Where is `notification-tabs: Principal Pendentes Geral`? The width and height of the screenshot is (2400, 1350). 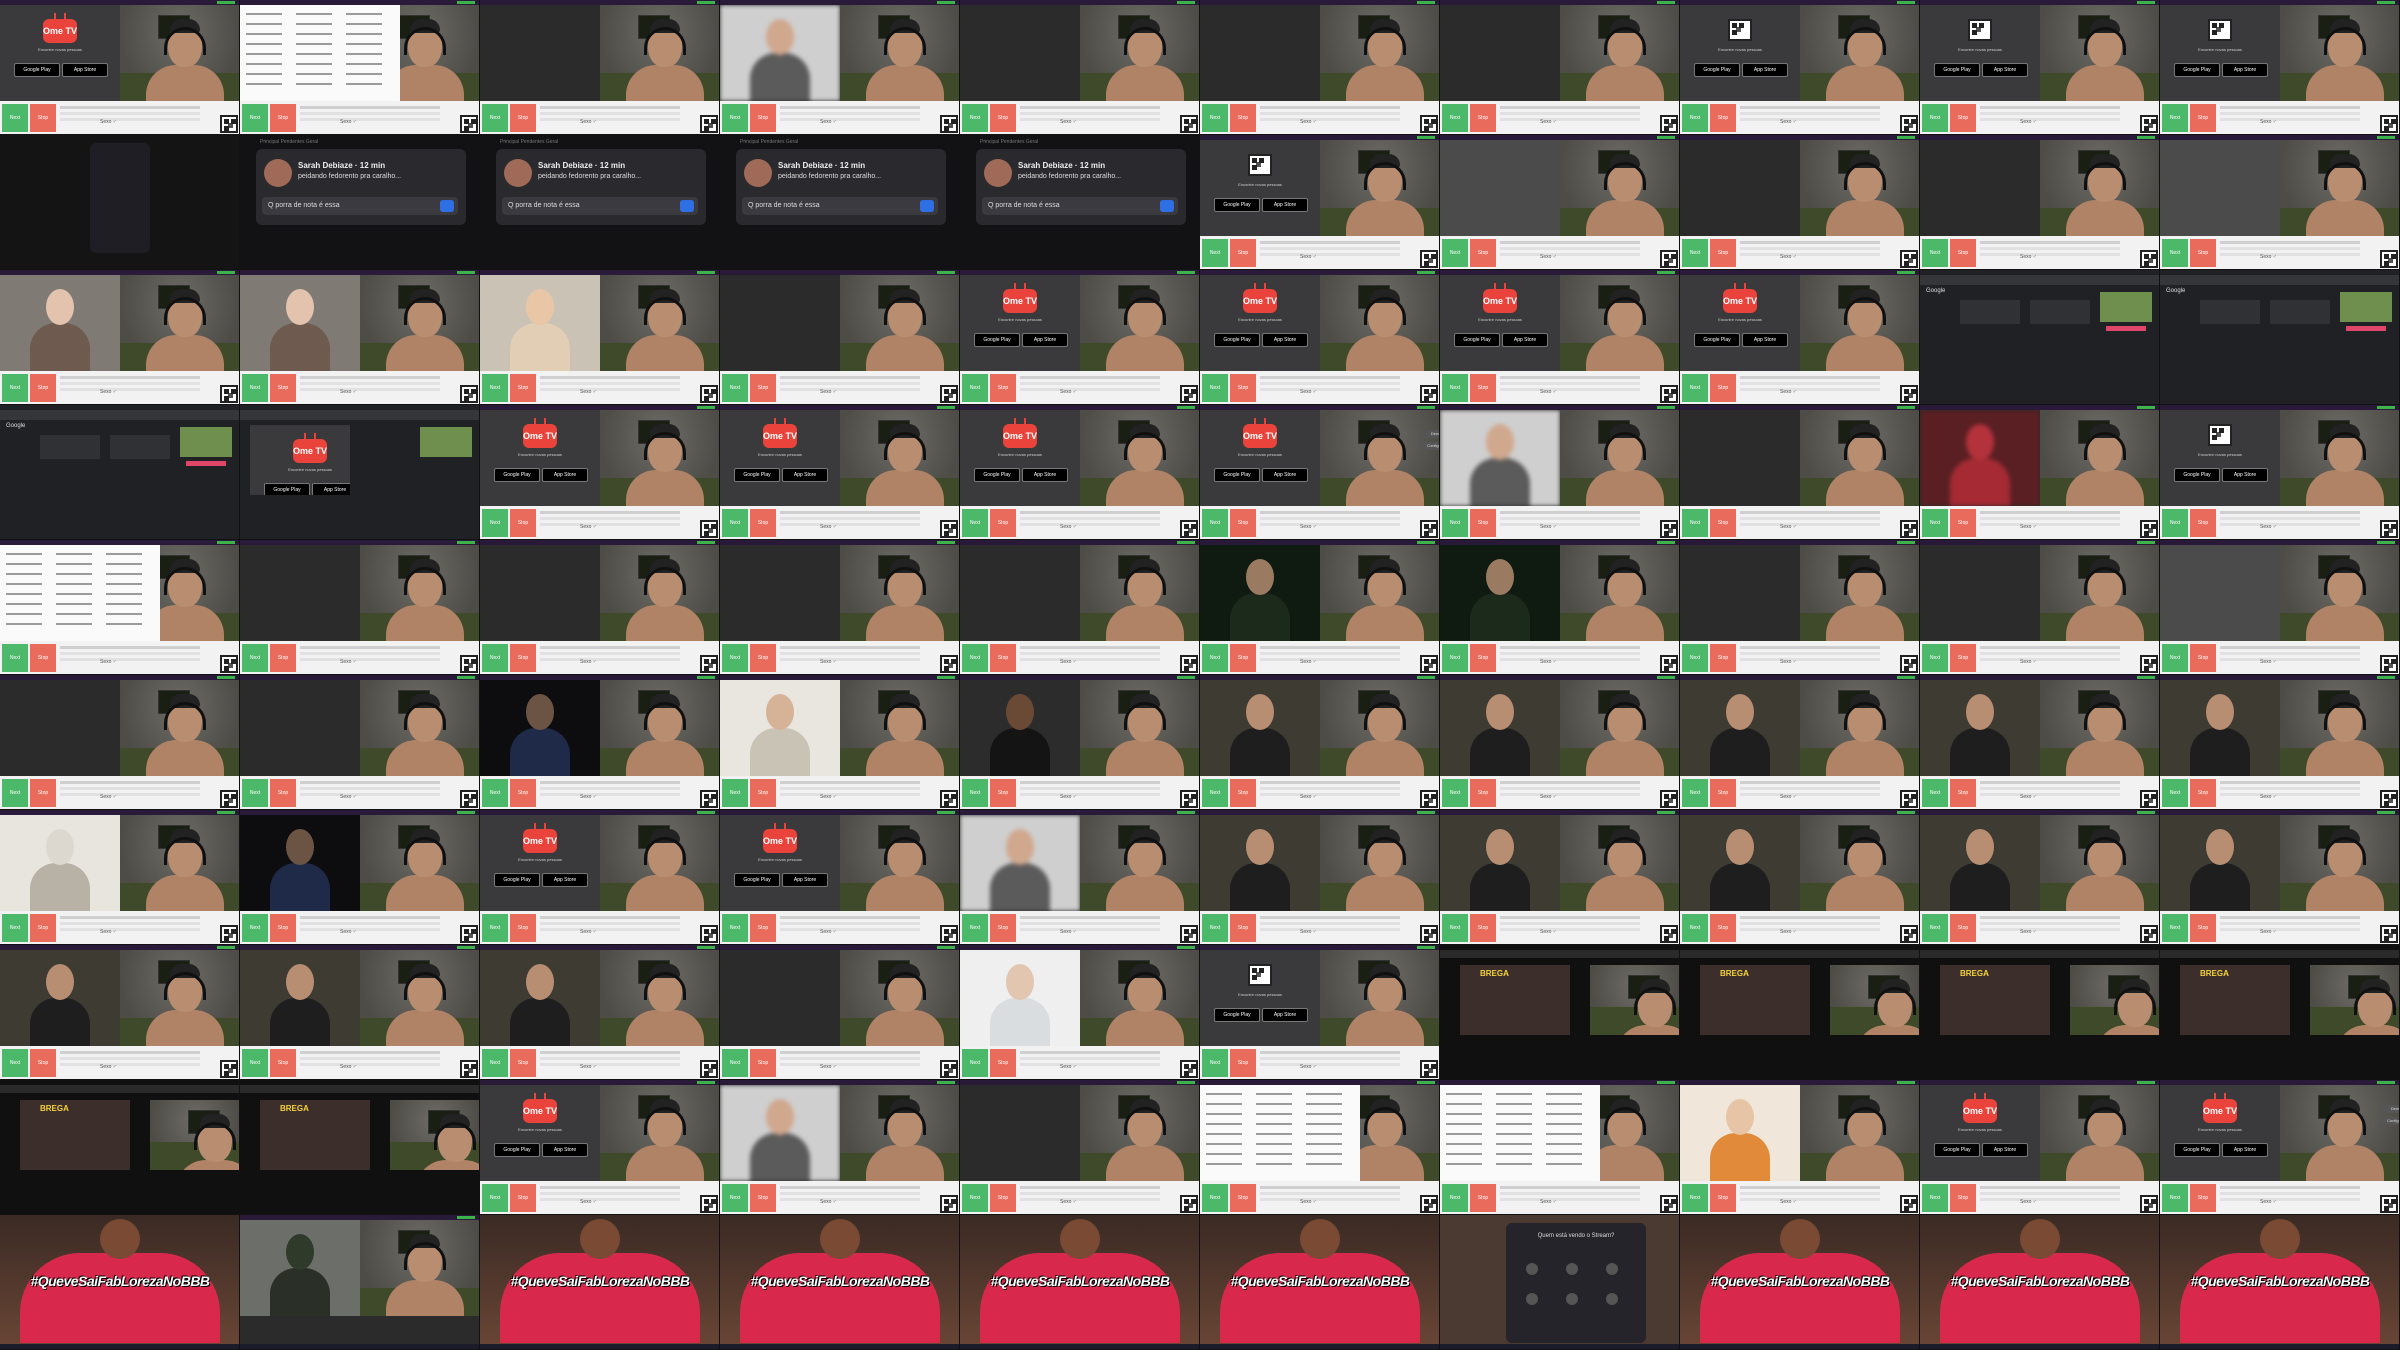
notification-tabs: Principal Pendentes Geral is located at coordinates (769, 142).